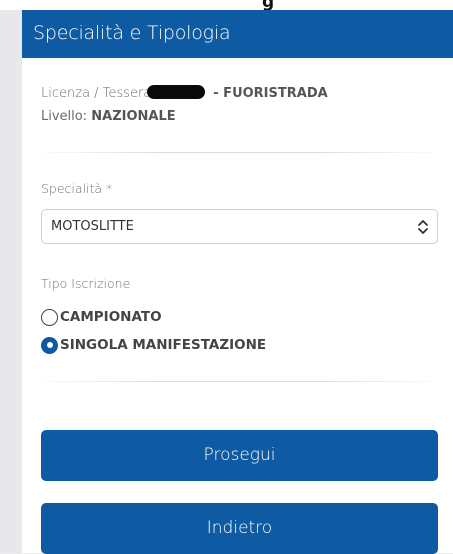  Describe the element at coordinates (423, 227) in the screenshot. I see `up-down-chevron-icon` at that location.